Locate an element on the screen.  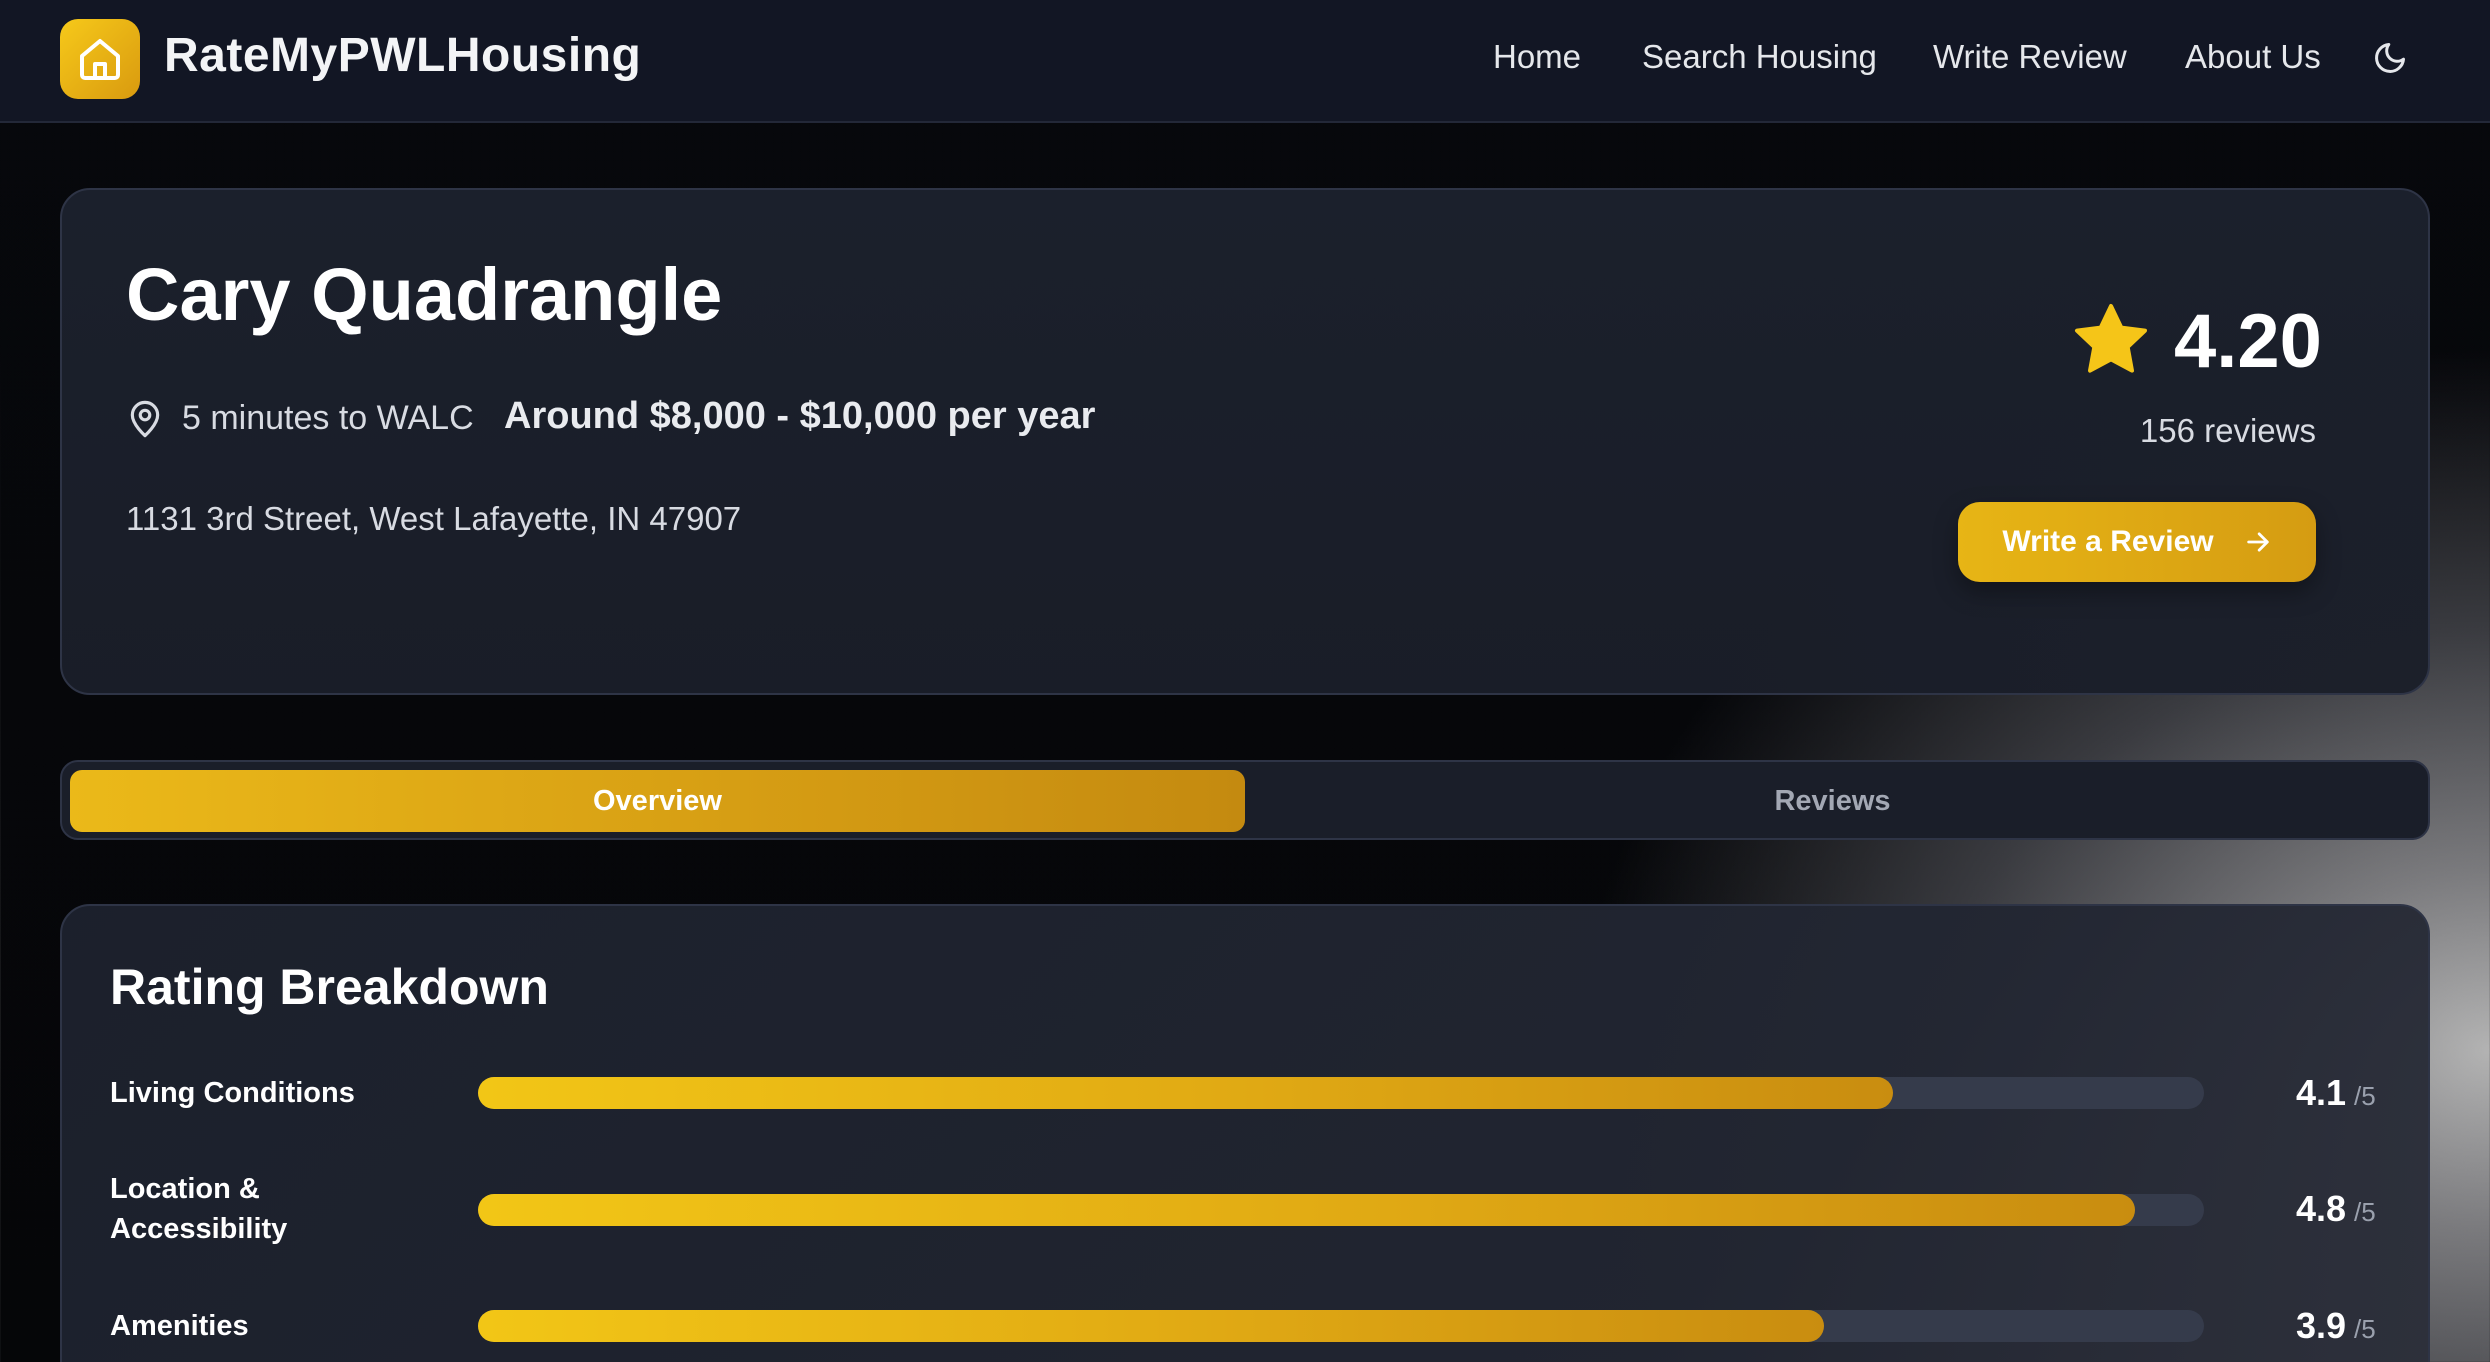
category-label: Amenities is located at coordinates (179, 1326).